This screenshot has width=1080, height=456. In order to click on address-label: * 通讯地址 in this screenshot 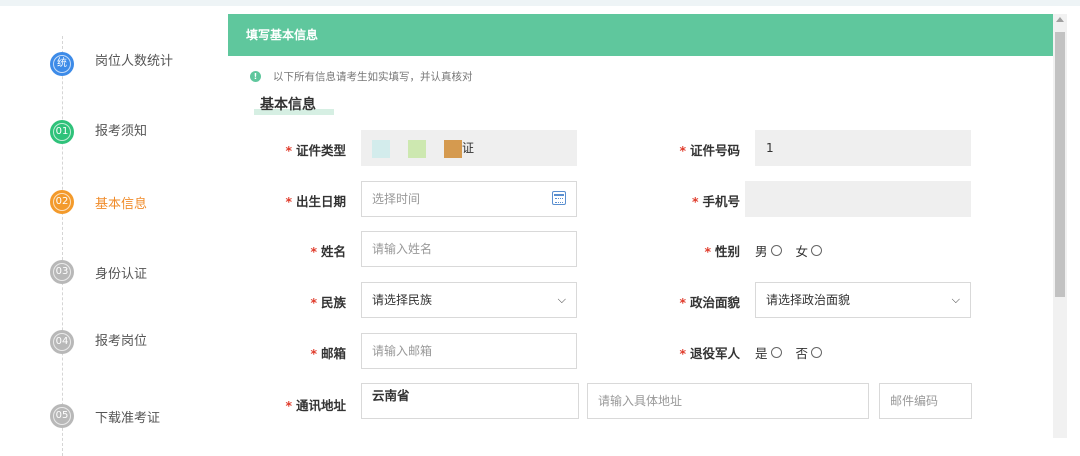, I will do `click(315, 405)`.